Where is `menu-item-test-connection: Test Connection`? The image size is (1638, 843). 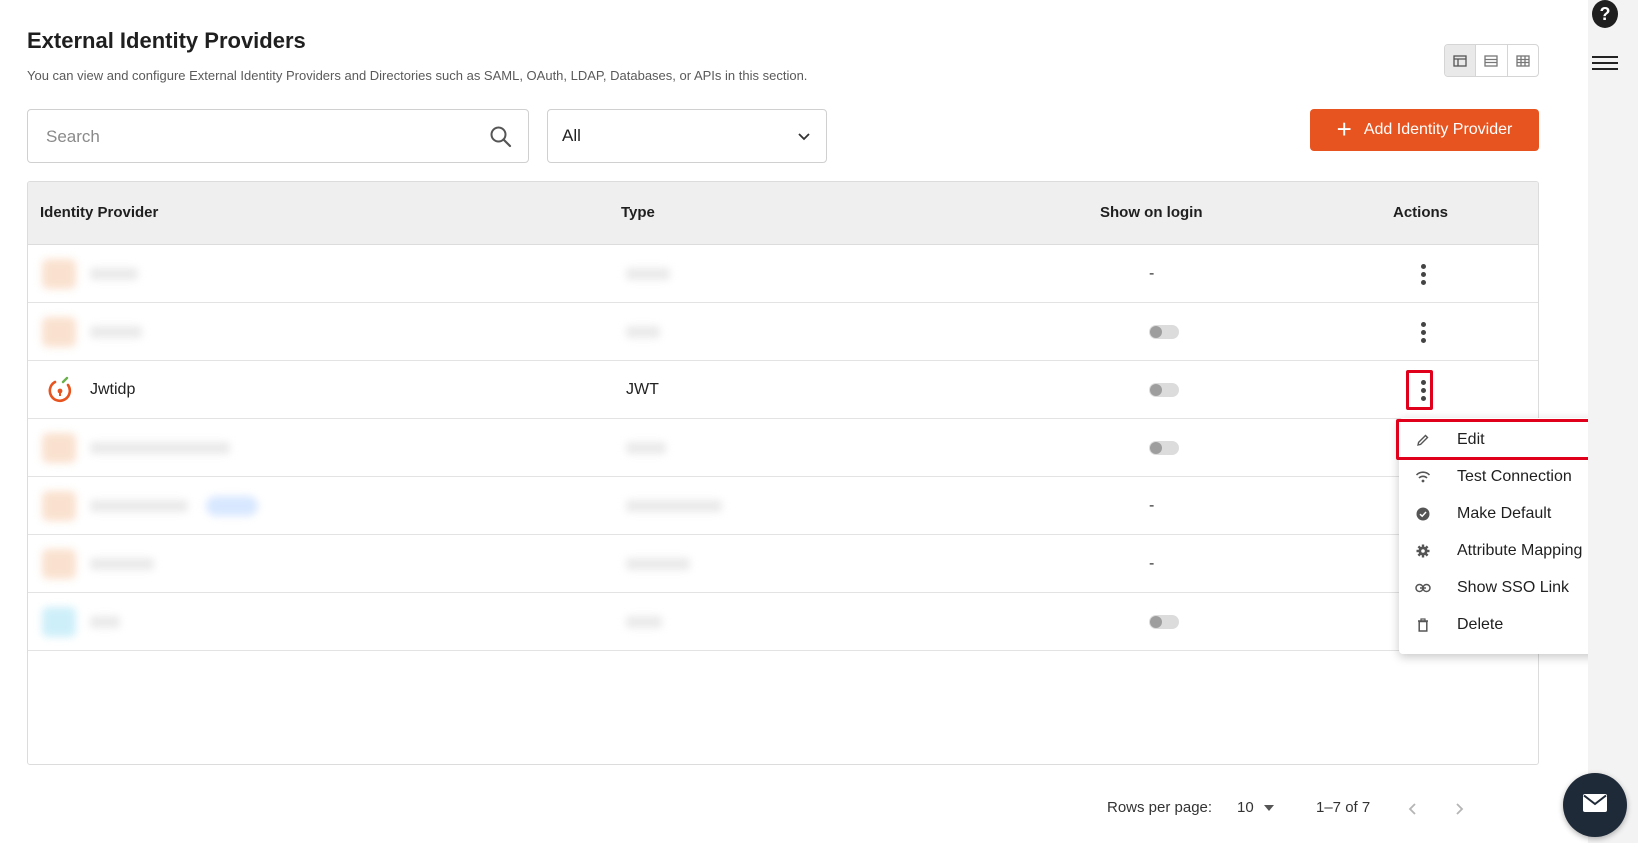 menu-item-test-connection: Test Connection is located at coordinates (1503, 476).